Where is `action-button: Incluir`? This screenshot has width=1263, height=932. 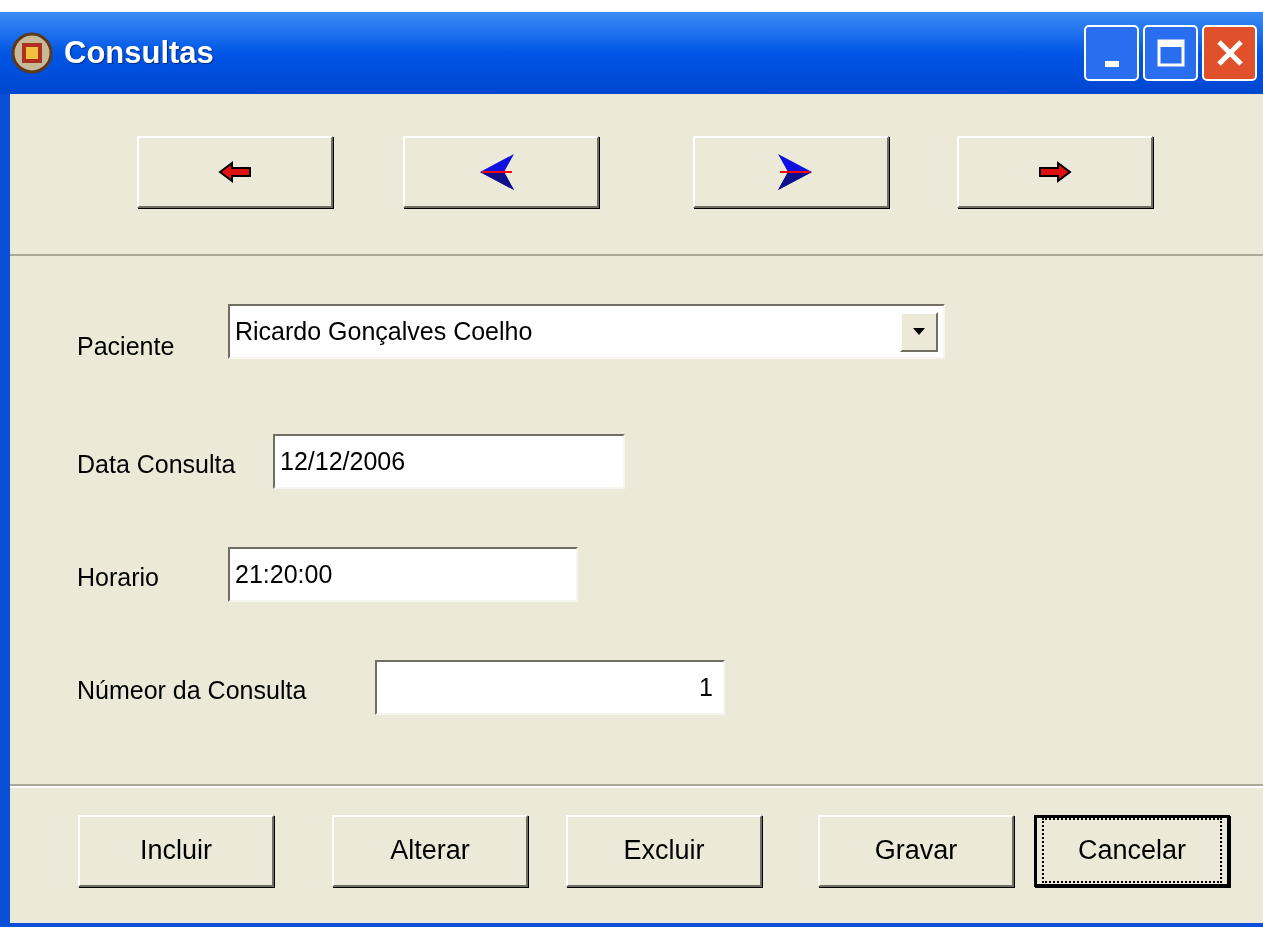
action-button: Incluir is located at coordinates (176, 850).